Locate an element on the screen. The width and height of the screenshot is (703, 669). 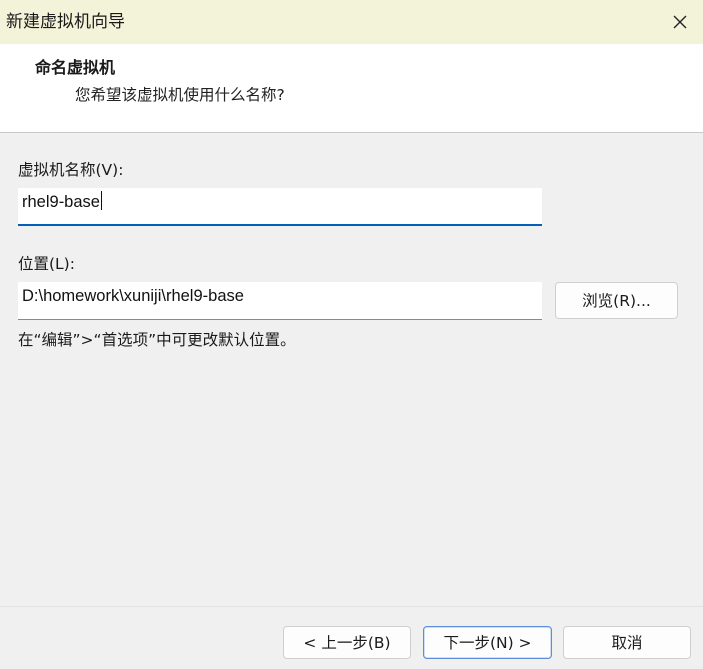
cancel-button: 取消 is located at coordinates (627, 642).